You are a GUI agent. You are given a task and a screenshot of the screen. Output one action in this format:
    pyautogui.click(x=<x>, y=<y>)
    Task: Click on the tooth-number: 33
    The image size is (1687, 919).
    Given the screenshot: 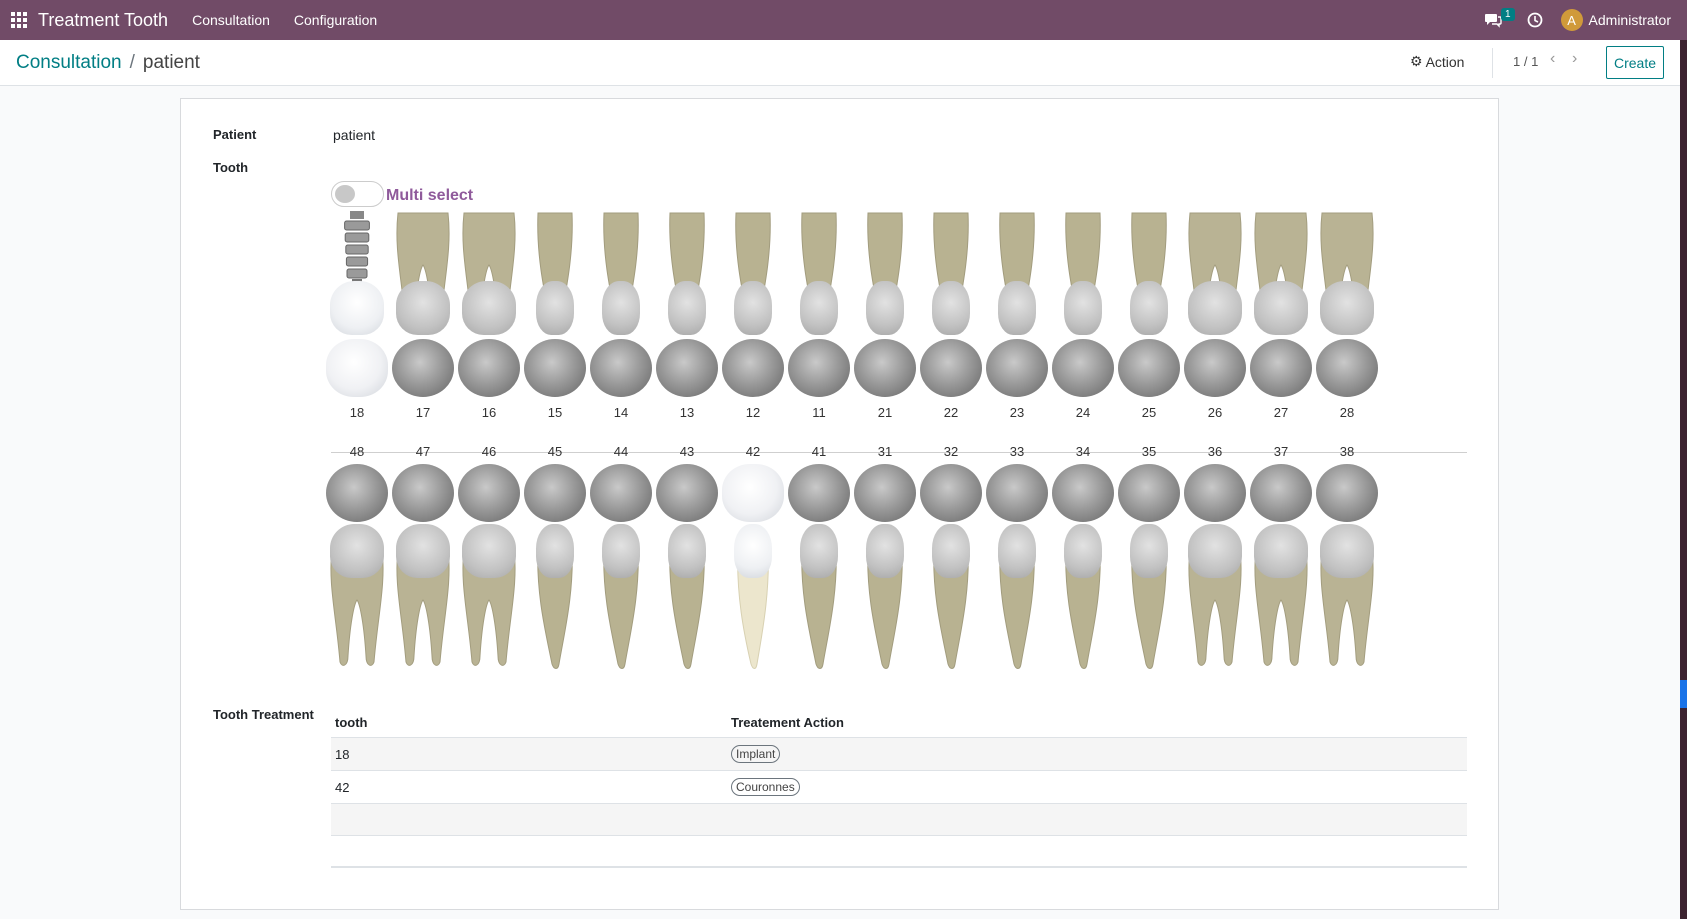 What is the action you would take?
    pyautogui.click(x=1017, y=451)
    